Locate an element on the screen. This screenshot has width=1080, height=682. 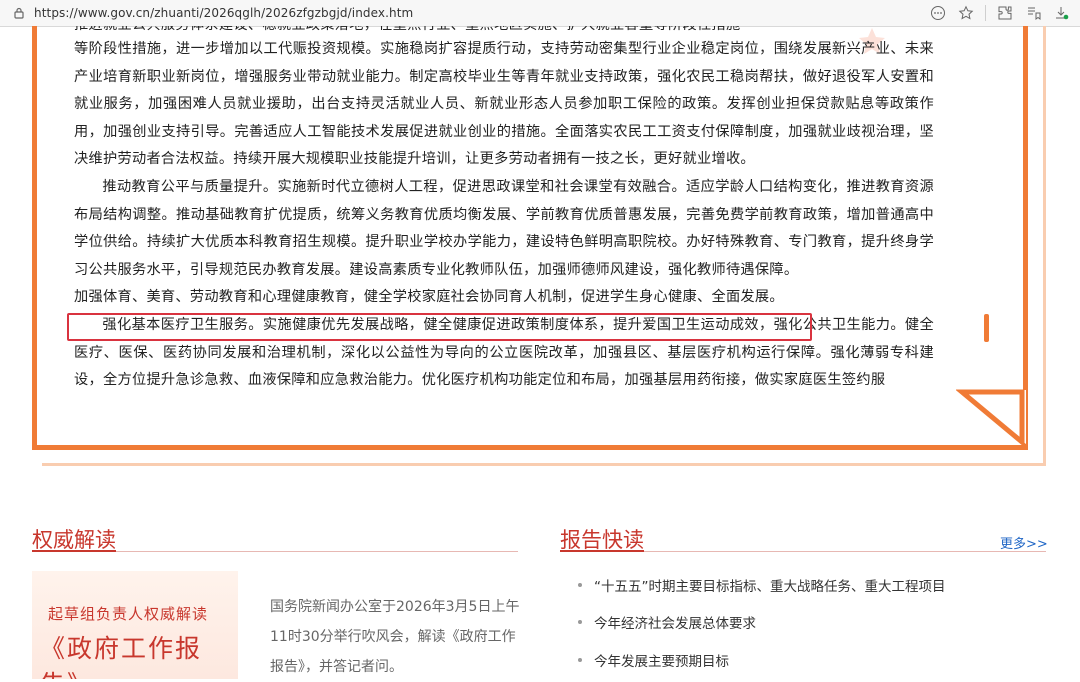
toolbar-divider is located at coordinates (985, 13).